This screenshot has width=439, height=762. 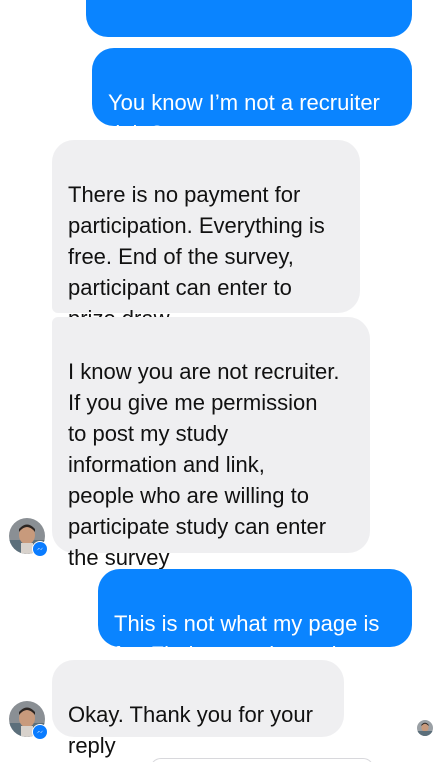 What do you see at coordinates (244, 118) in the screenshot?
I see `message-text: You know I’m not a recruiter right?` at bounding box center [244, 118].